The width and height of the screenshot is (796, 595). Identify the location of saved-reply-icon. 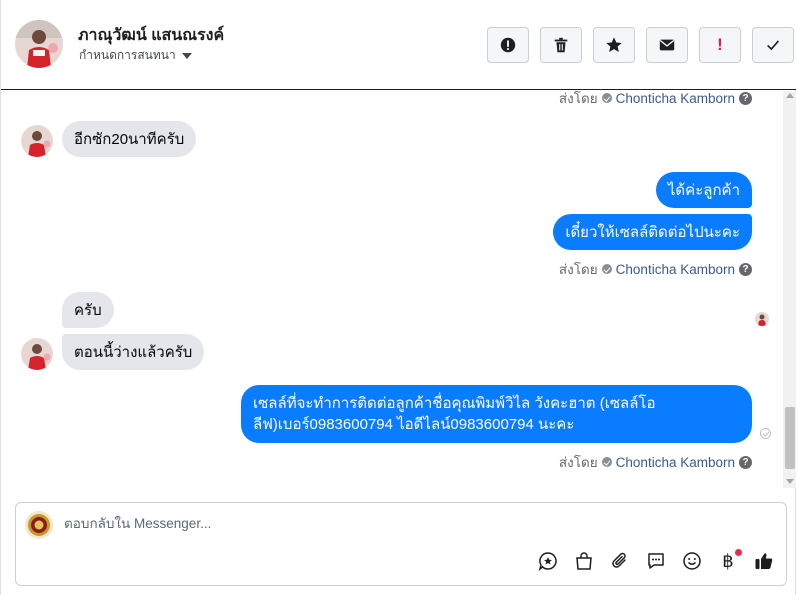
(547, 561).